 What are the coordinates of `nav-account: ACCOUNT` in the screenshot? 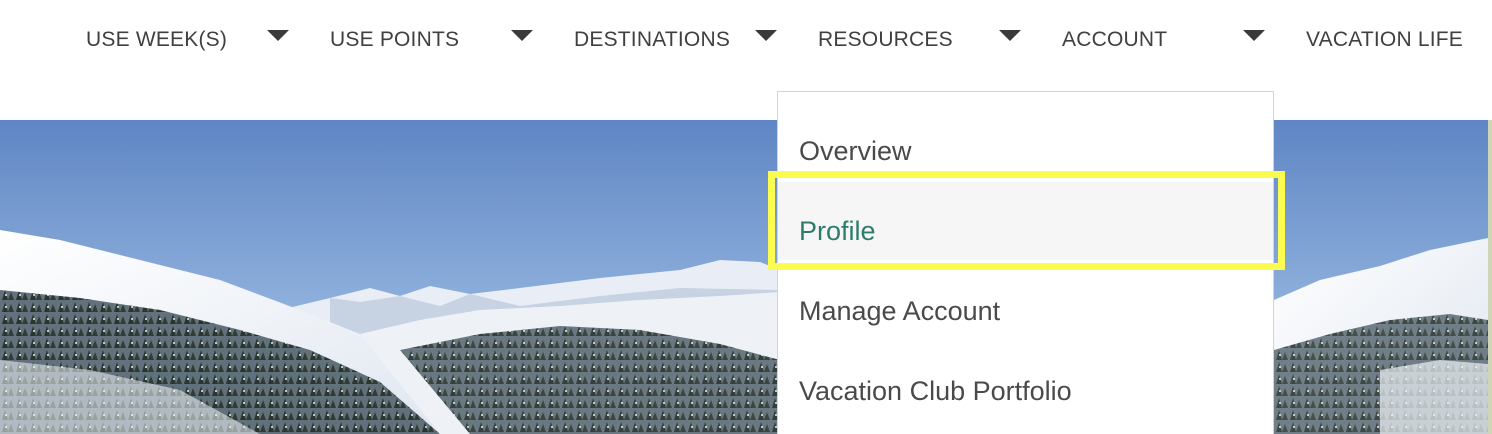 It's located at (1114, 40).